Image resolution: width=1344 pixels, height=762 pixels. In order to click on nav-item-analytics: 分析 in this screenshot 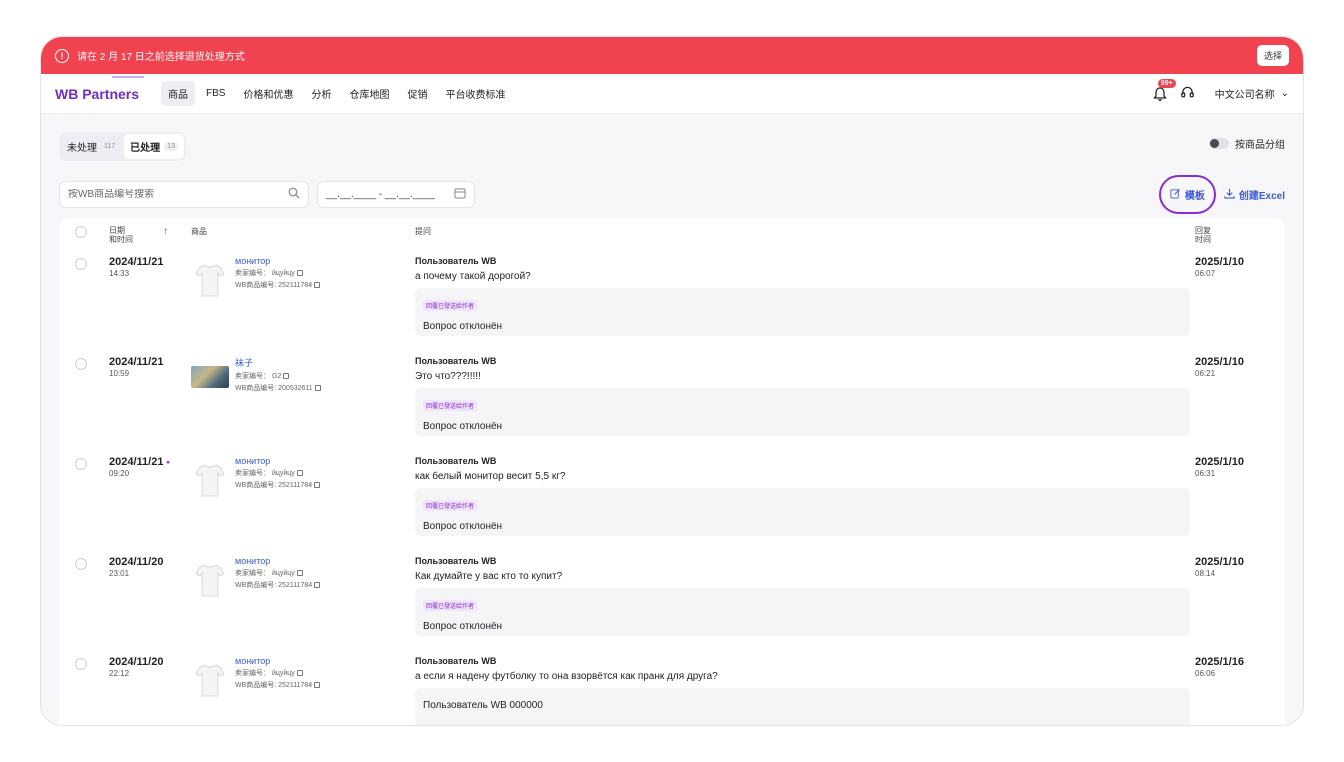, I will do `click(321, 93)`.